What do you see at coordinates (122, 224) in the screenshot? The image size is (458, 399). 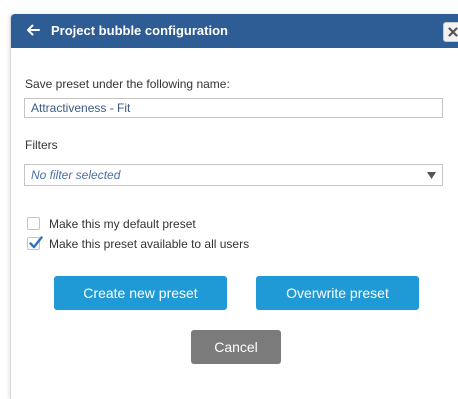 I see `default-preset-label: Make this my default preset` at bounding box center [122, 224].